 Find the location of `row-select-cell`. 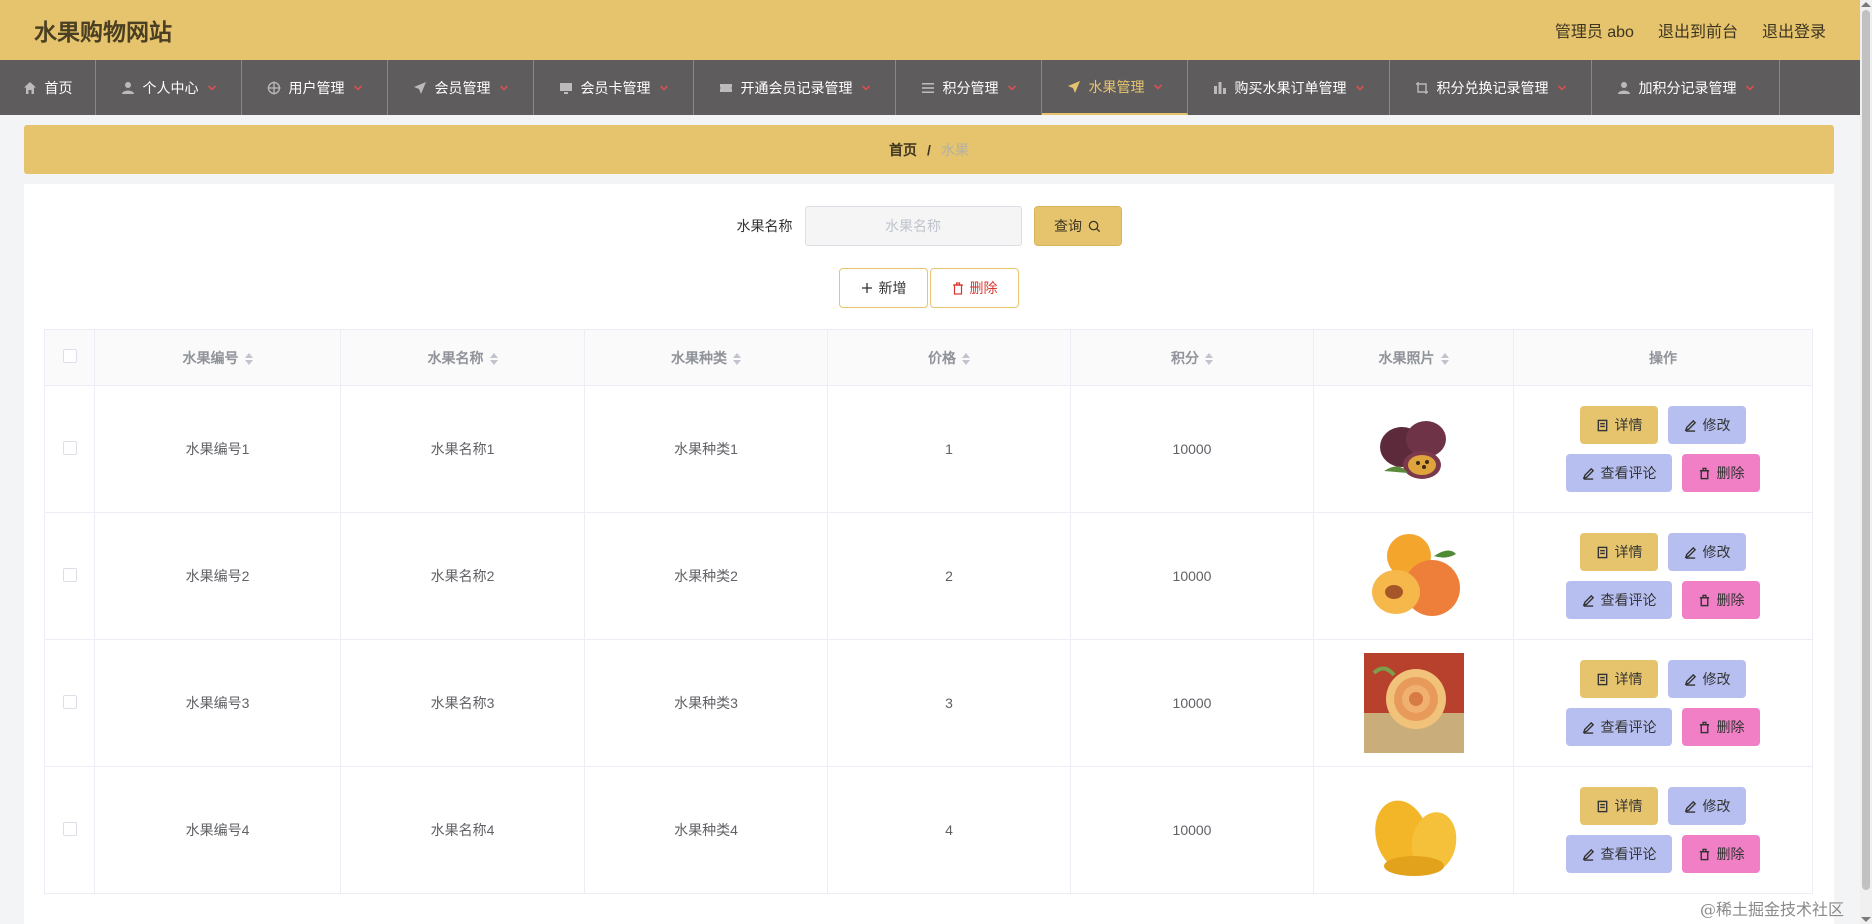

row-select-cell is located at coordinates (69, 830).